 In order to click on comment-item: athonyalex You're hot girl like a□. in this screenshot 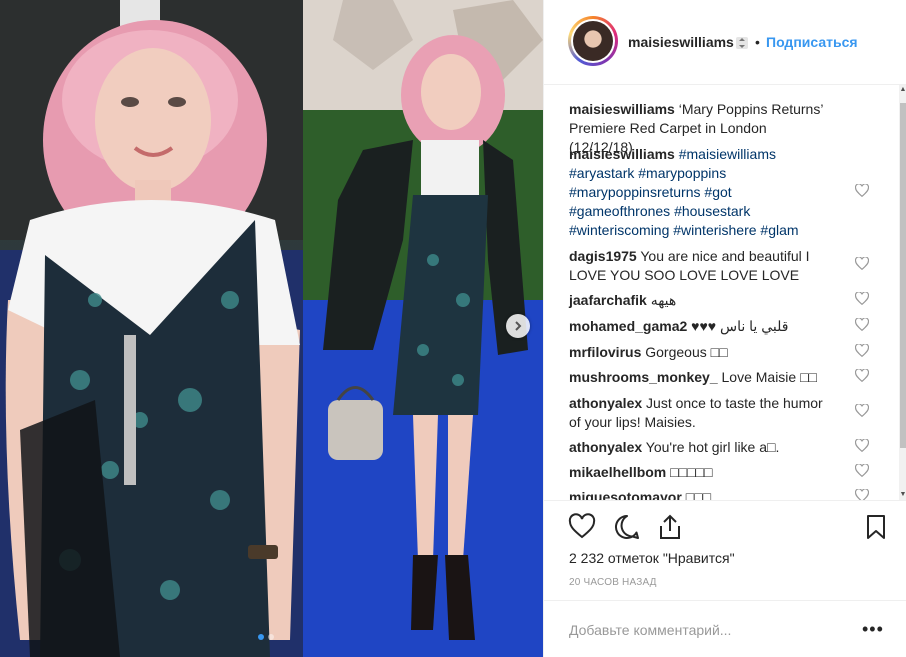, I will do `click(699, 447)`.